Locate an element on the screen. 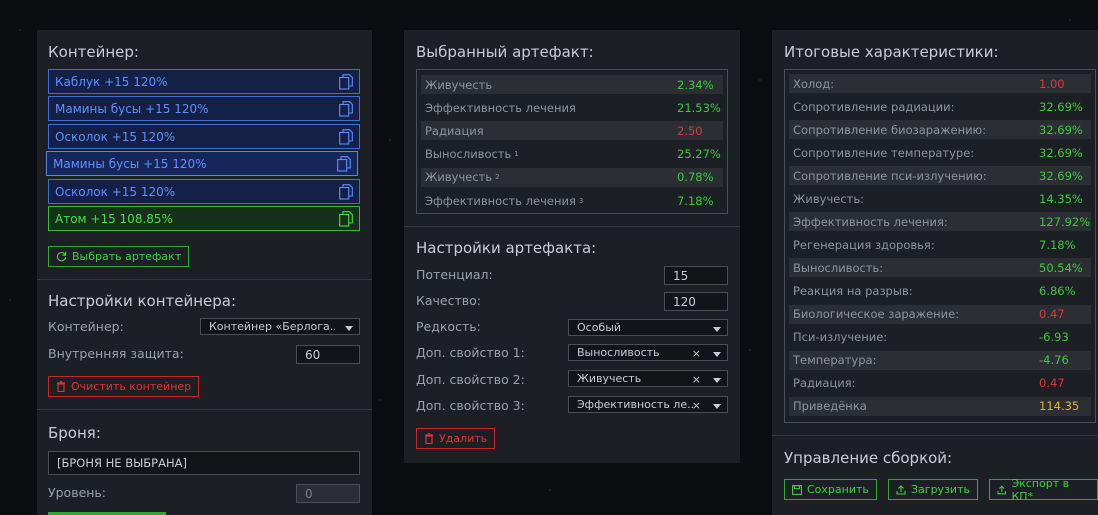 Image resolution: width=1098 pixels, height=515 pixels. stat-label: Живучесть is located at coordinates (459, 177).